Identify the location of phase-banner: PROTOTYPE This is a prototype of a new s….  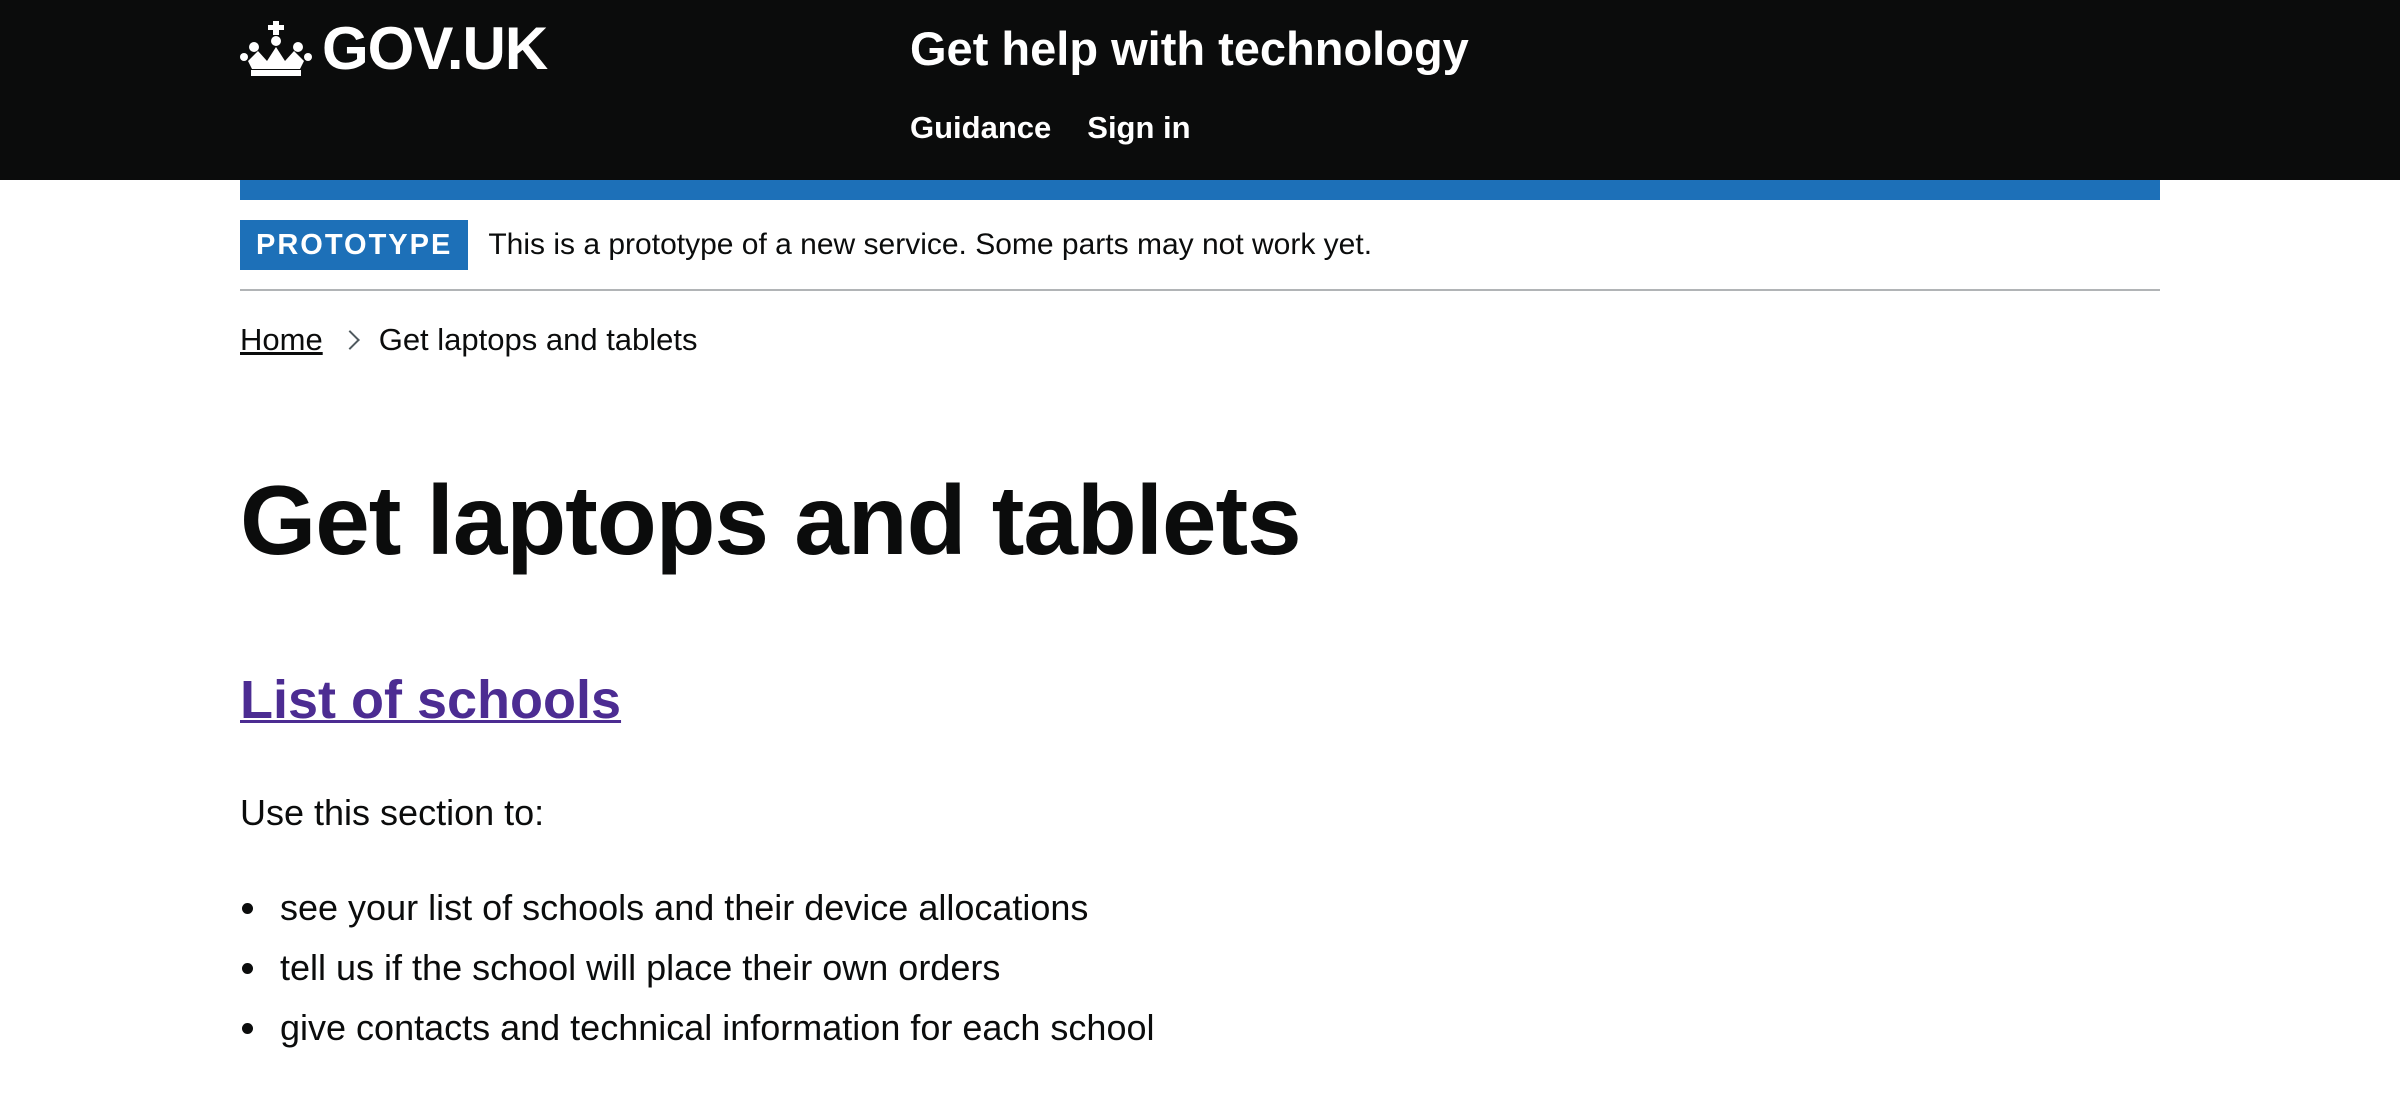
(1200, 245).